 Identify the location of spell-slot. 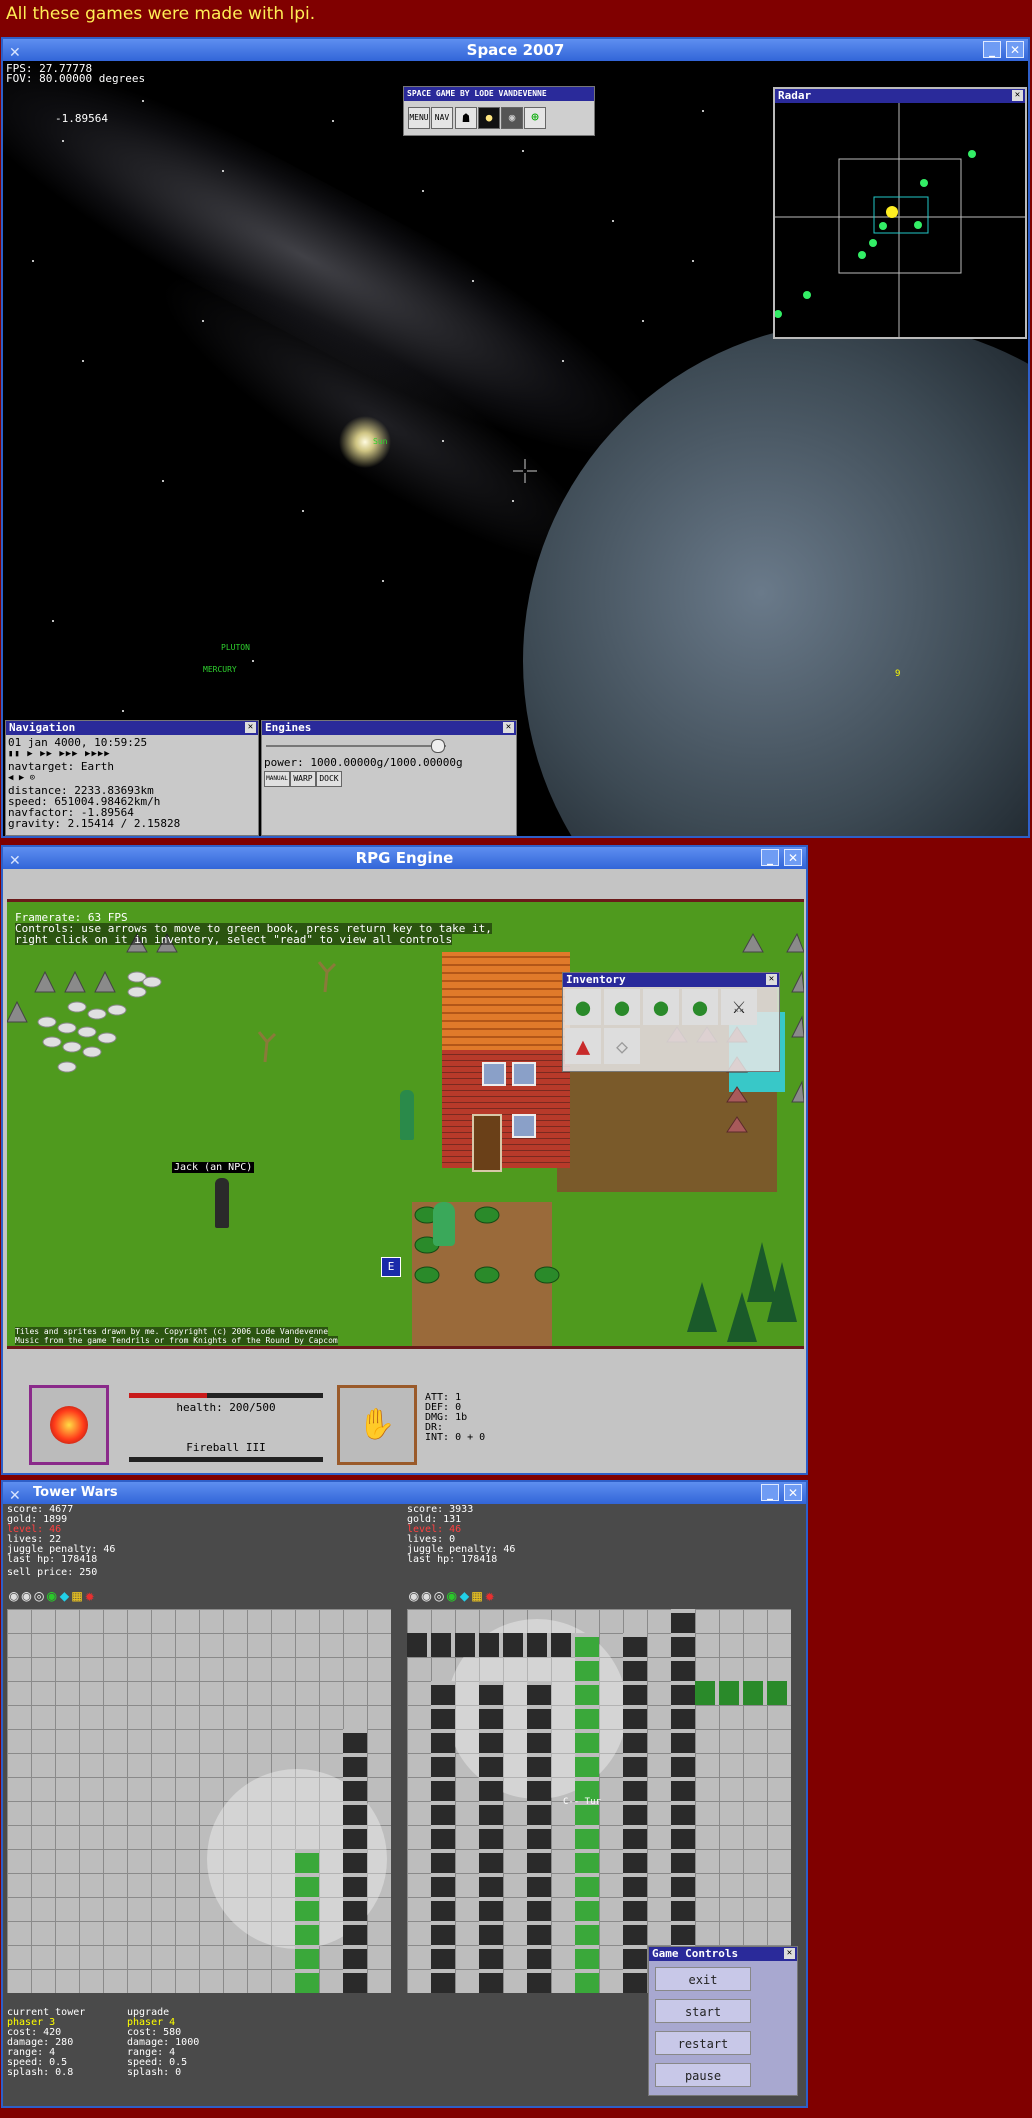
(69, 1425).